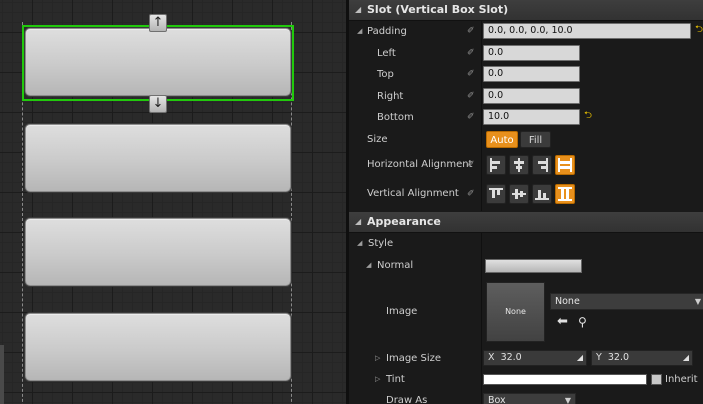 This screenshot has width=703, height=404. I want to click on image-row: Image None None ▼ ⬅ ⚲, so click(526, 313).